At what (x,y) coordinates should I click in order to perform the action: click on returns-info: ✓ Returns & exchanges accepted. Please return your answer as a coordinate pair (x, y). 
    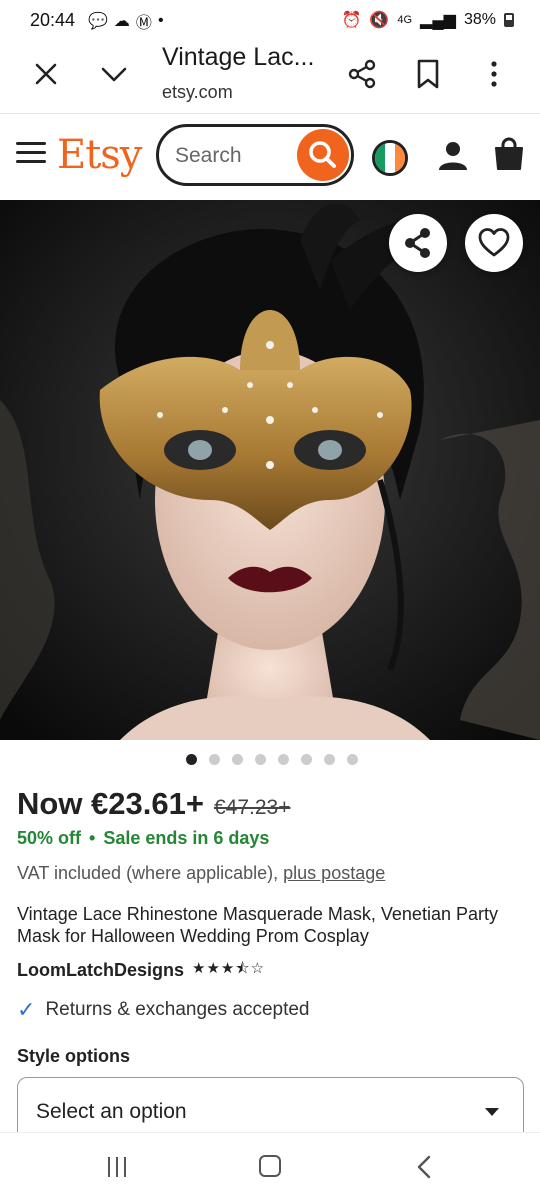
    Looking at the image, I should click on (163, 1010).